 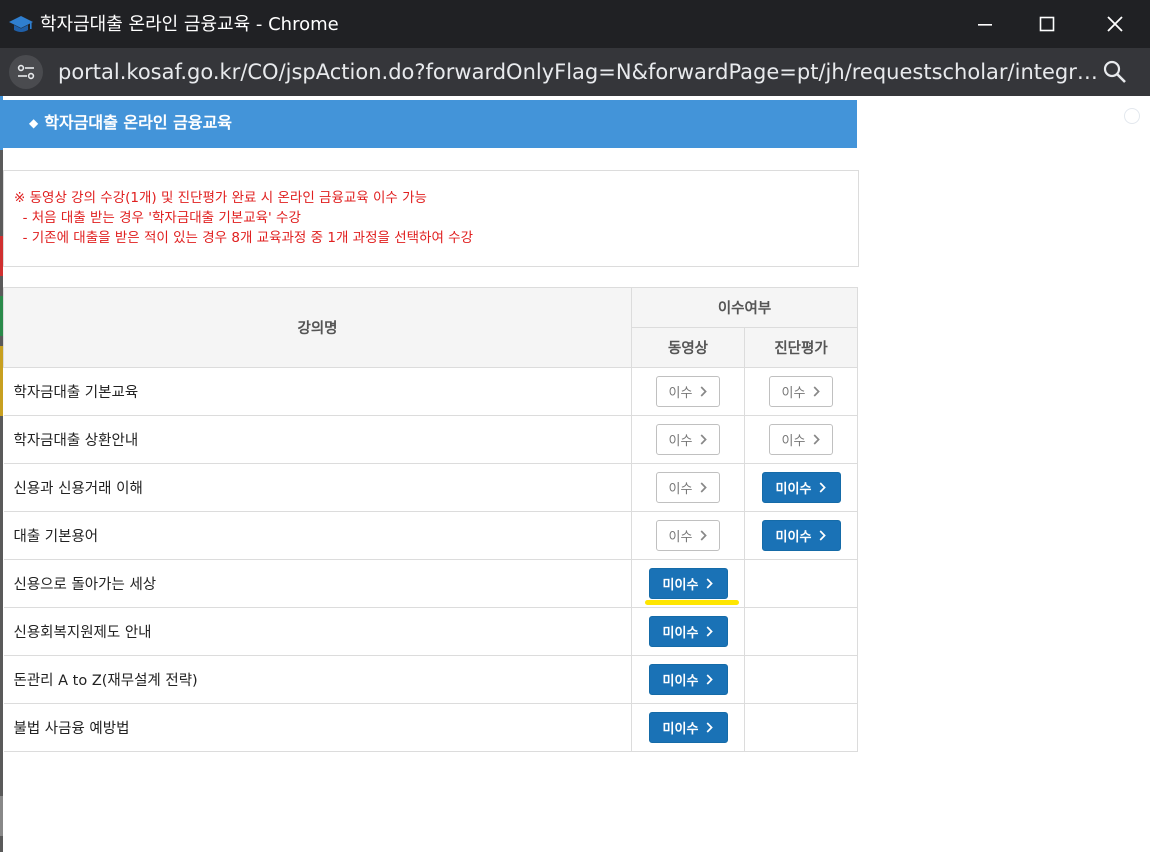 I want to click on course-name: 학자금대출 상환안내, so click(x=317, y=439).